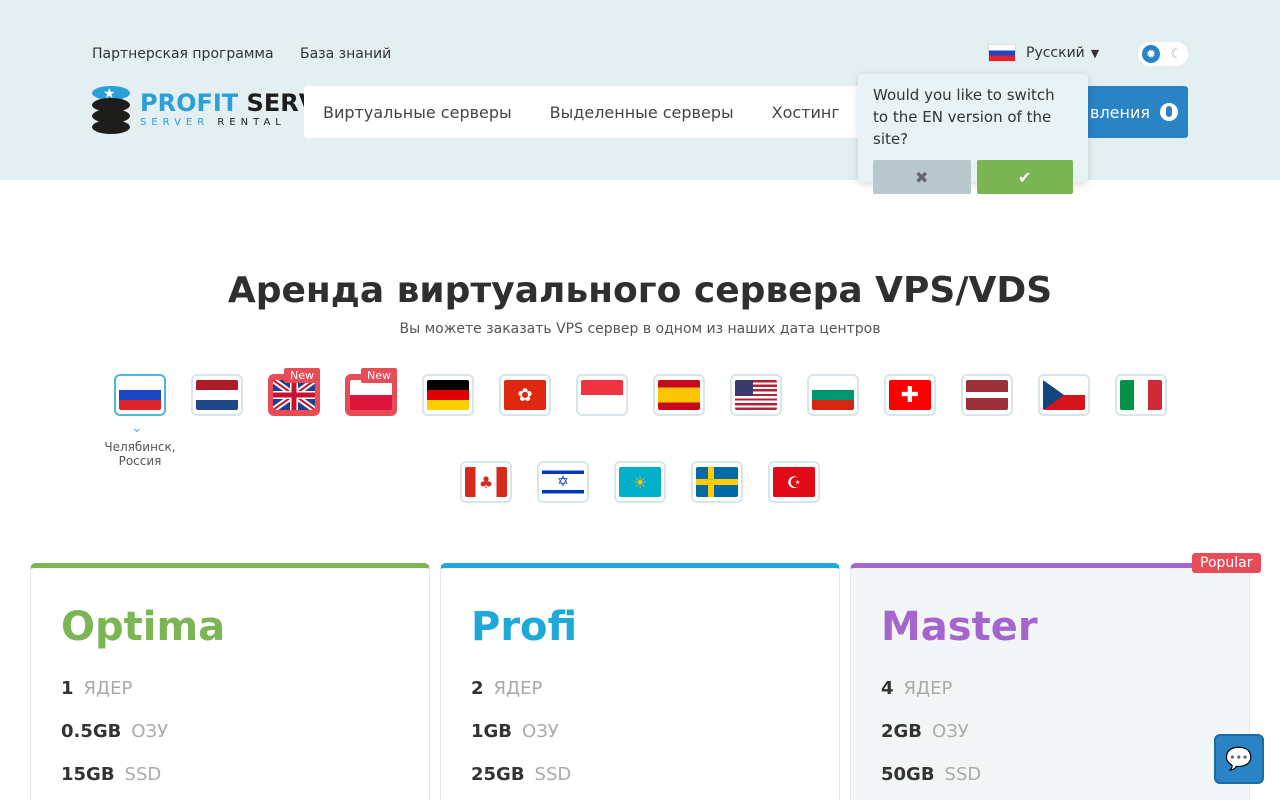 Image resolution: width=1280 pixels, height=800 pixels. I want to click on moon-icon: ☾, so click(1176, 54).